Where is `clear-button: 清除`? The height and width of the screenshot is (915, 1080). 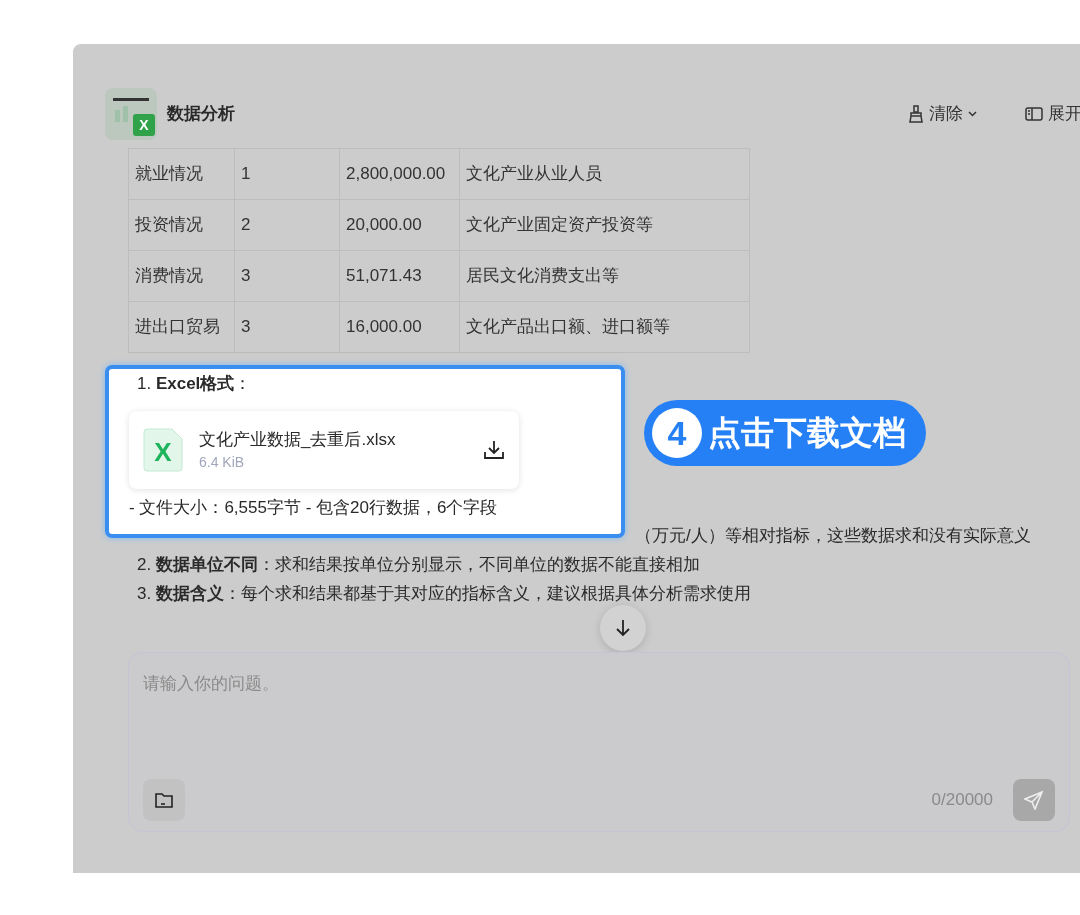 clear-button: 清除 is located at coordinates (942, 113).